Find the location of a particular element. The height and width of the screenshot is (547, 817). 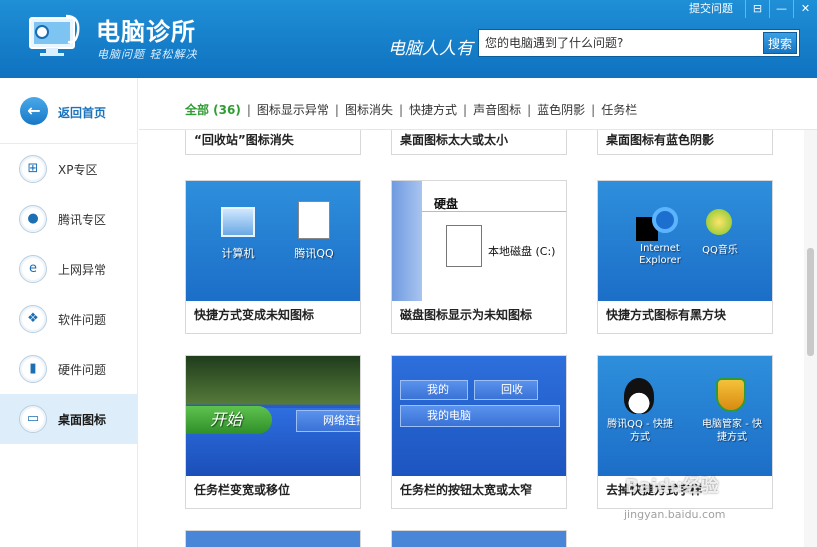

back-home-label: 返回首页 is located at coordinates (82, 113).